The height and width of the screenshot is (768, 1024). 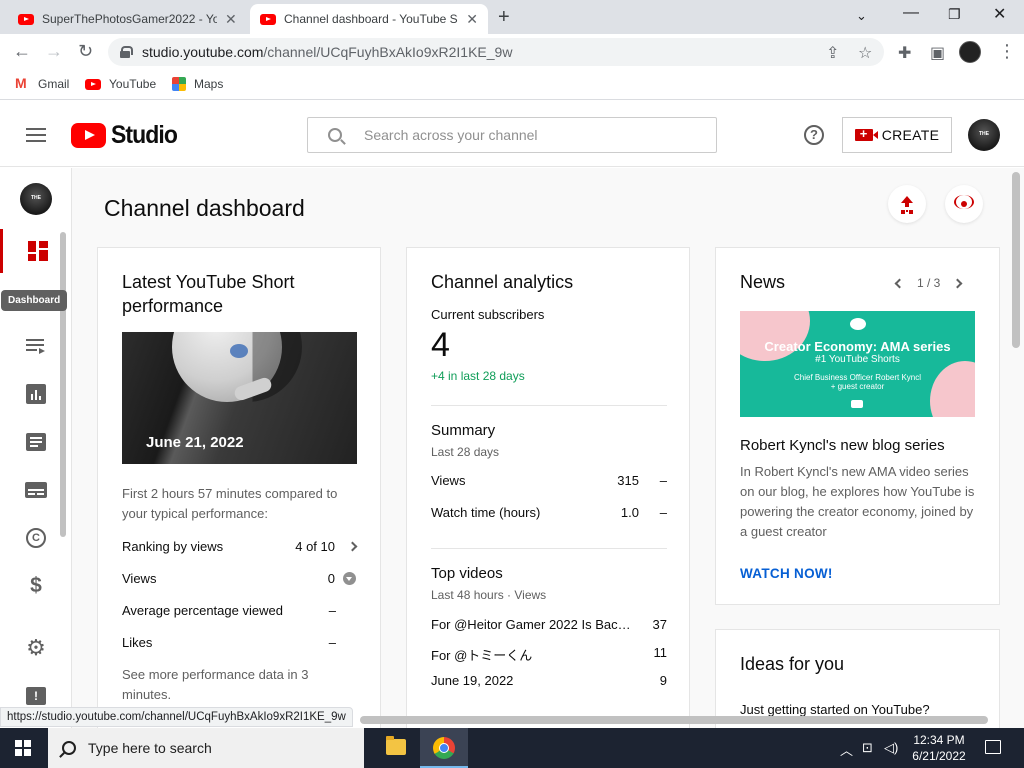 I want to click on arrow-down-icon, so click(x=349, y=578).